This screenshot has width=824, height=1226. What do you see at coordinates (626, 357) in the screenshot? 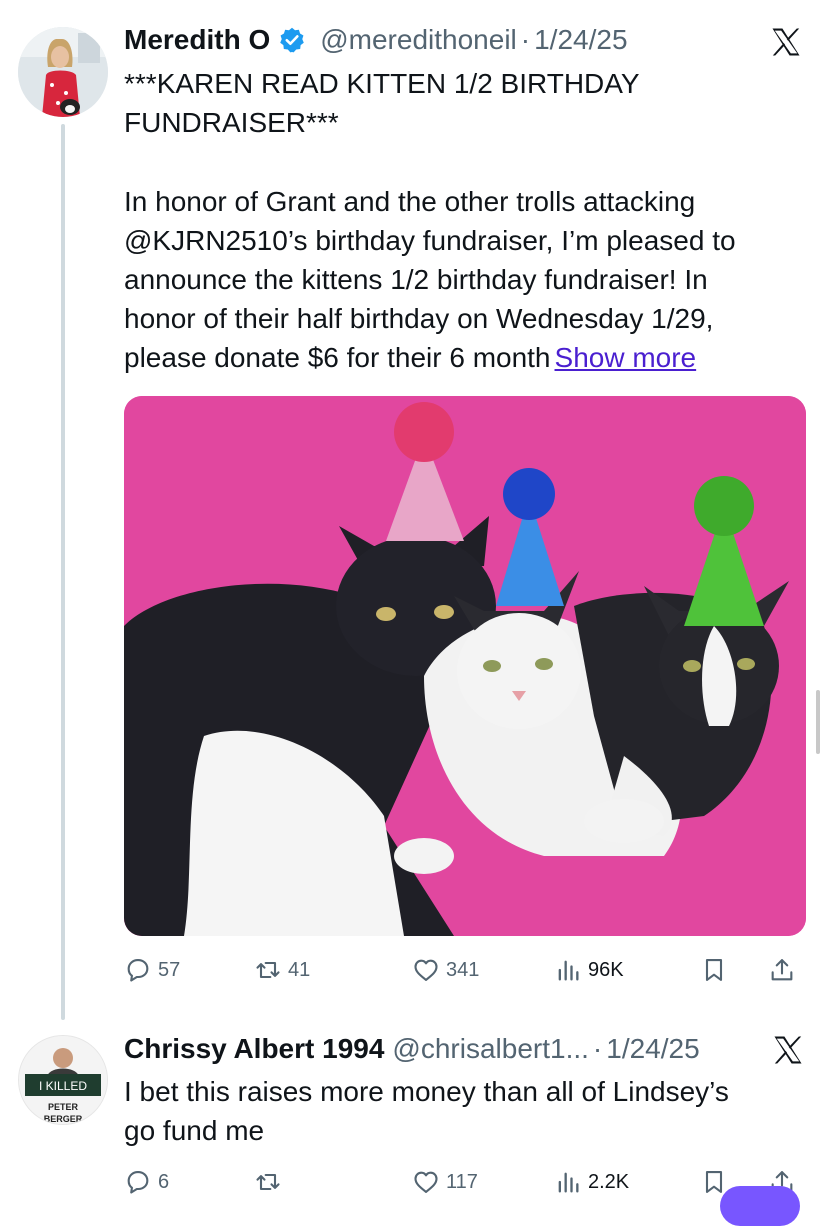
I see `show-more-link: Show more` at bounding box center [626, 357].